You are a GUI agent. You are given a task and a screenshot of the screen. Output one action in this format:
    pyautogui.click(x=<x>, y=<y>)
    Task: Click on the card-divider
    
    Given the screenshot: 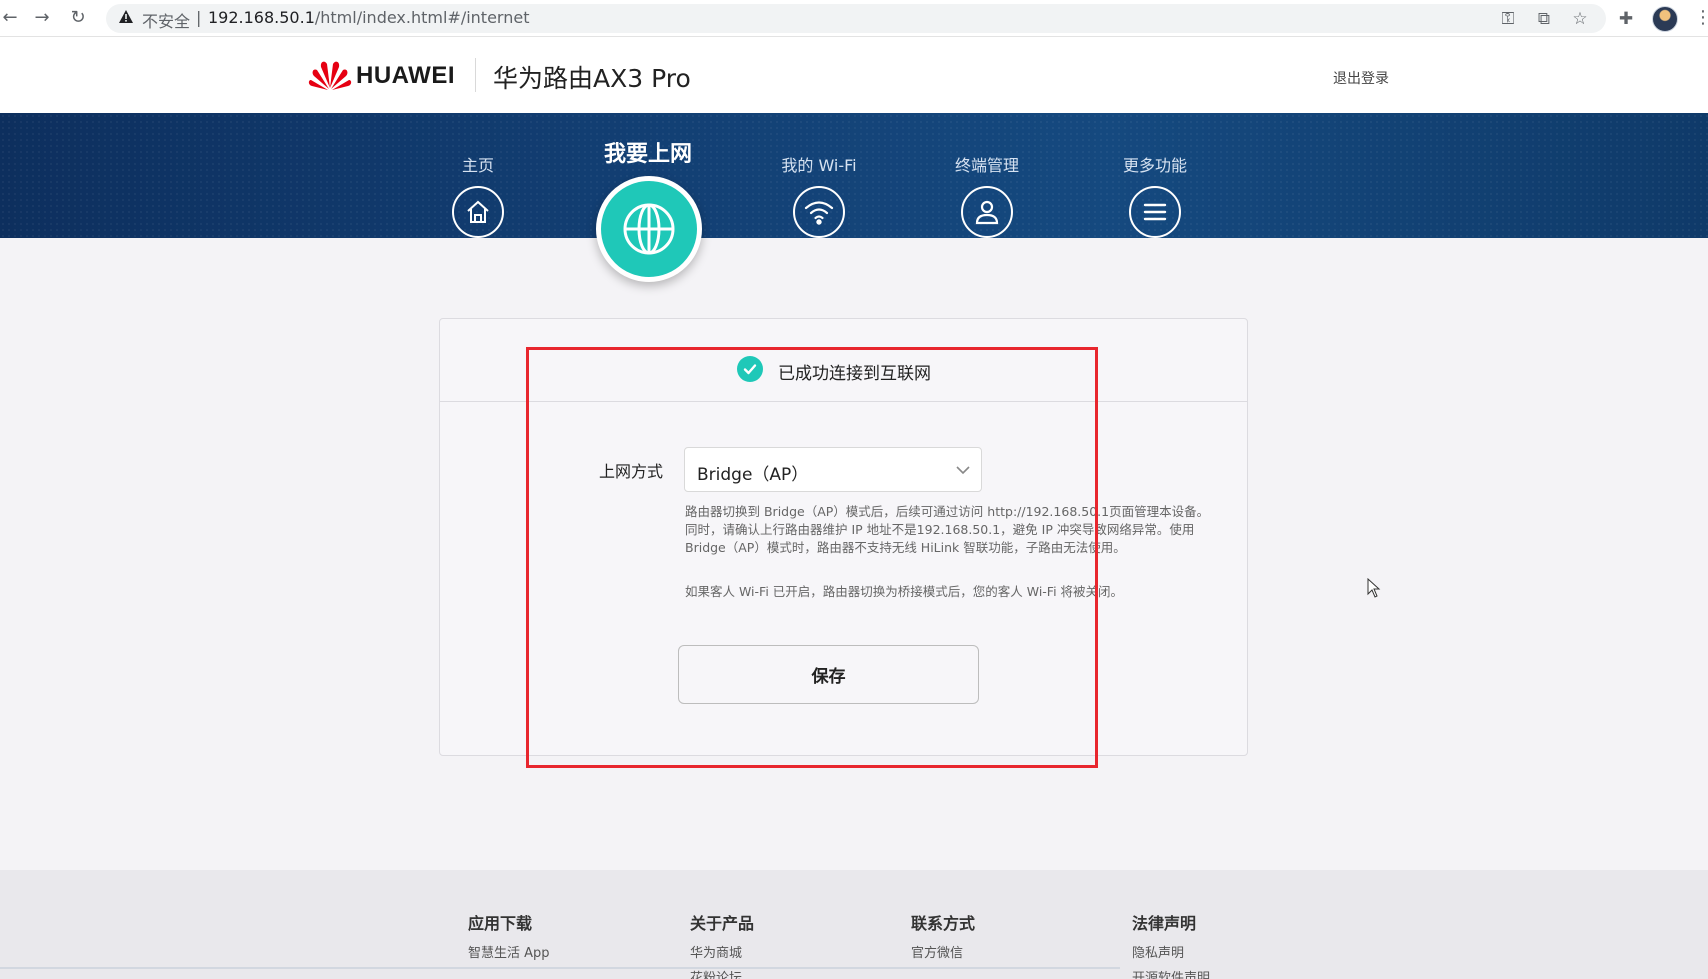 What is the action you would take?
    pyautogui.click(x=843, y=401)
    